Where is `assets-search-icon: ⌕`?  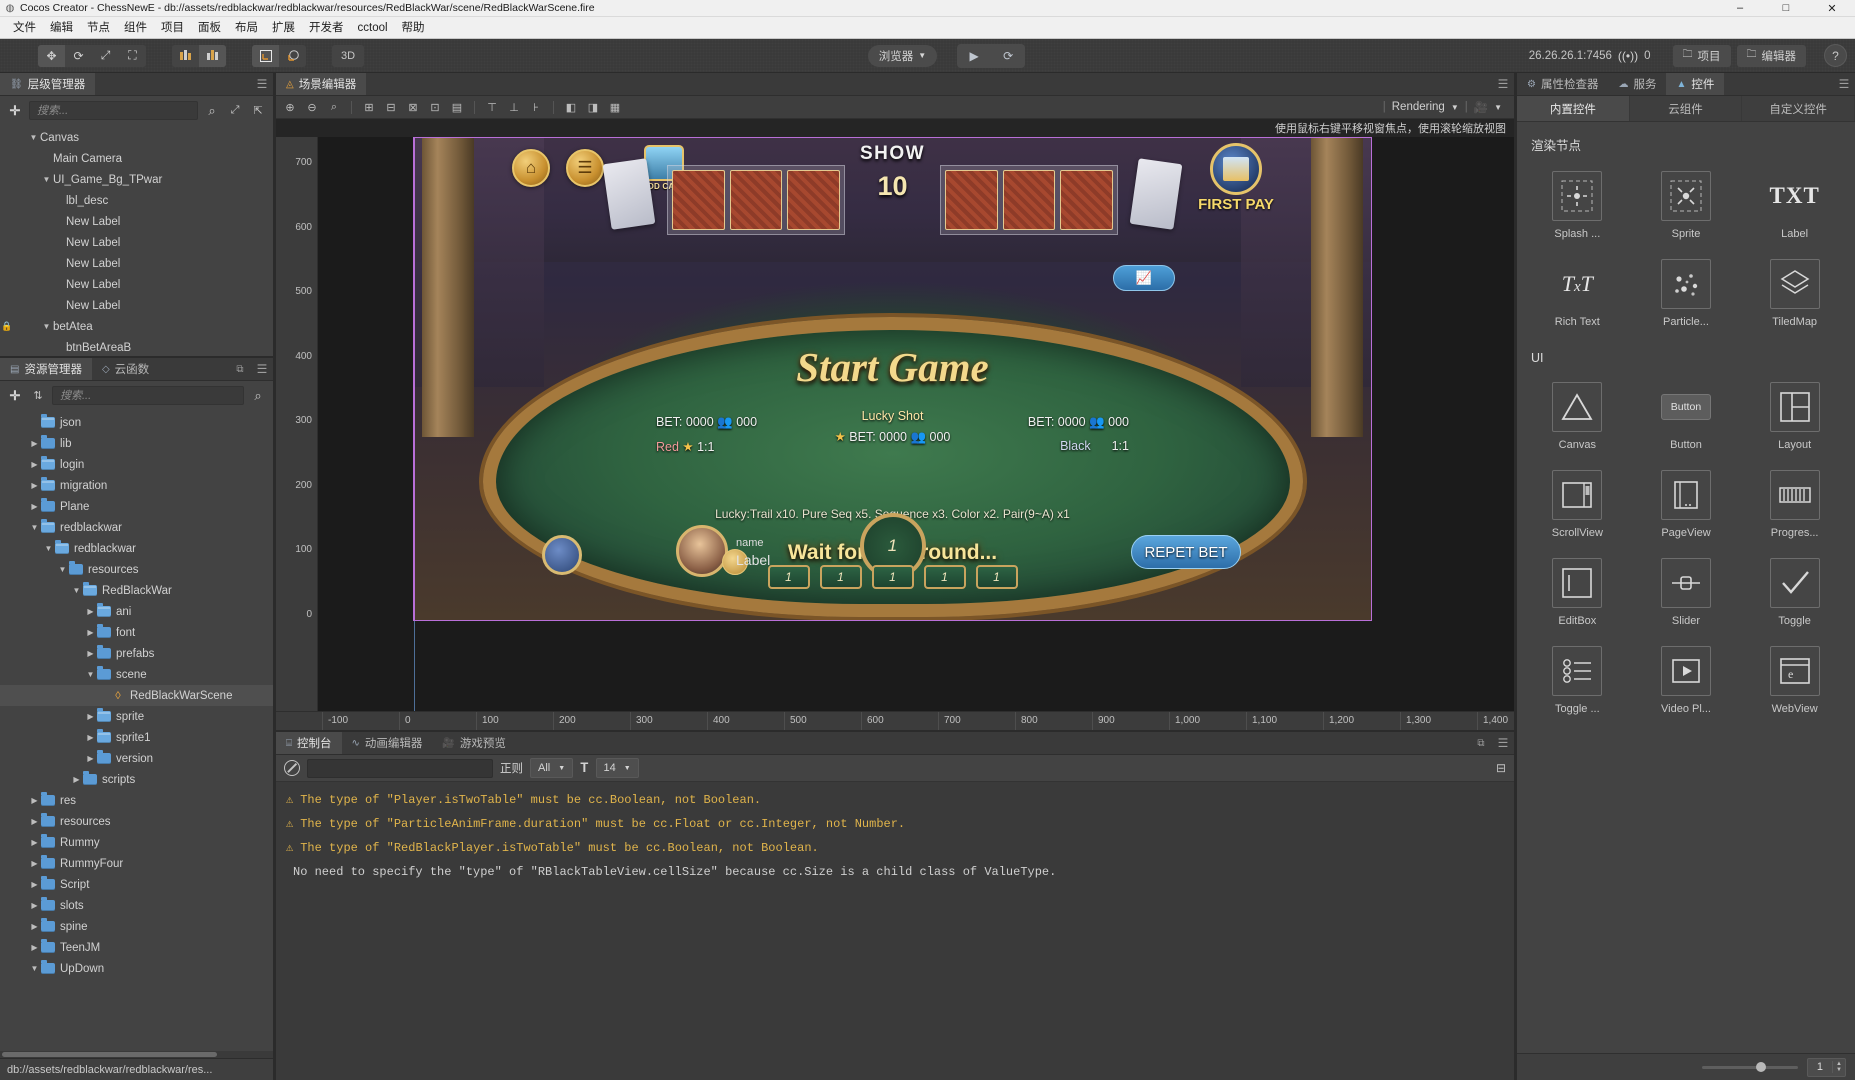
assets-search-icon: ⌕ is located at coordinates (258, 396).